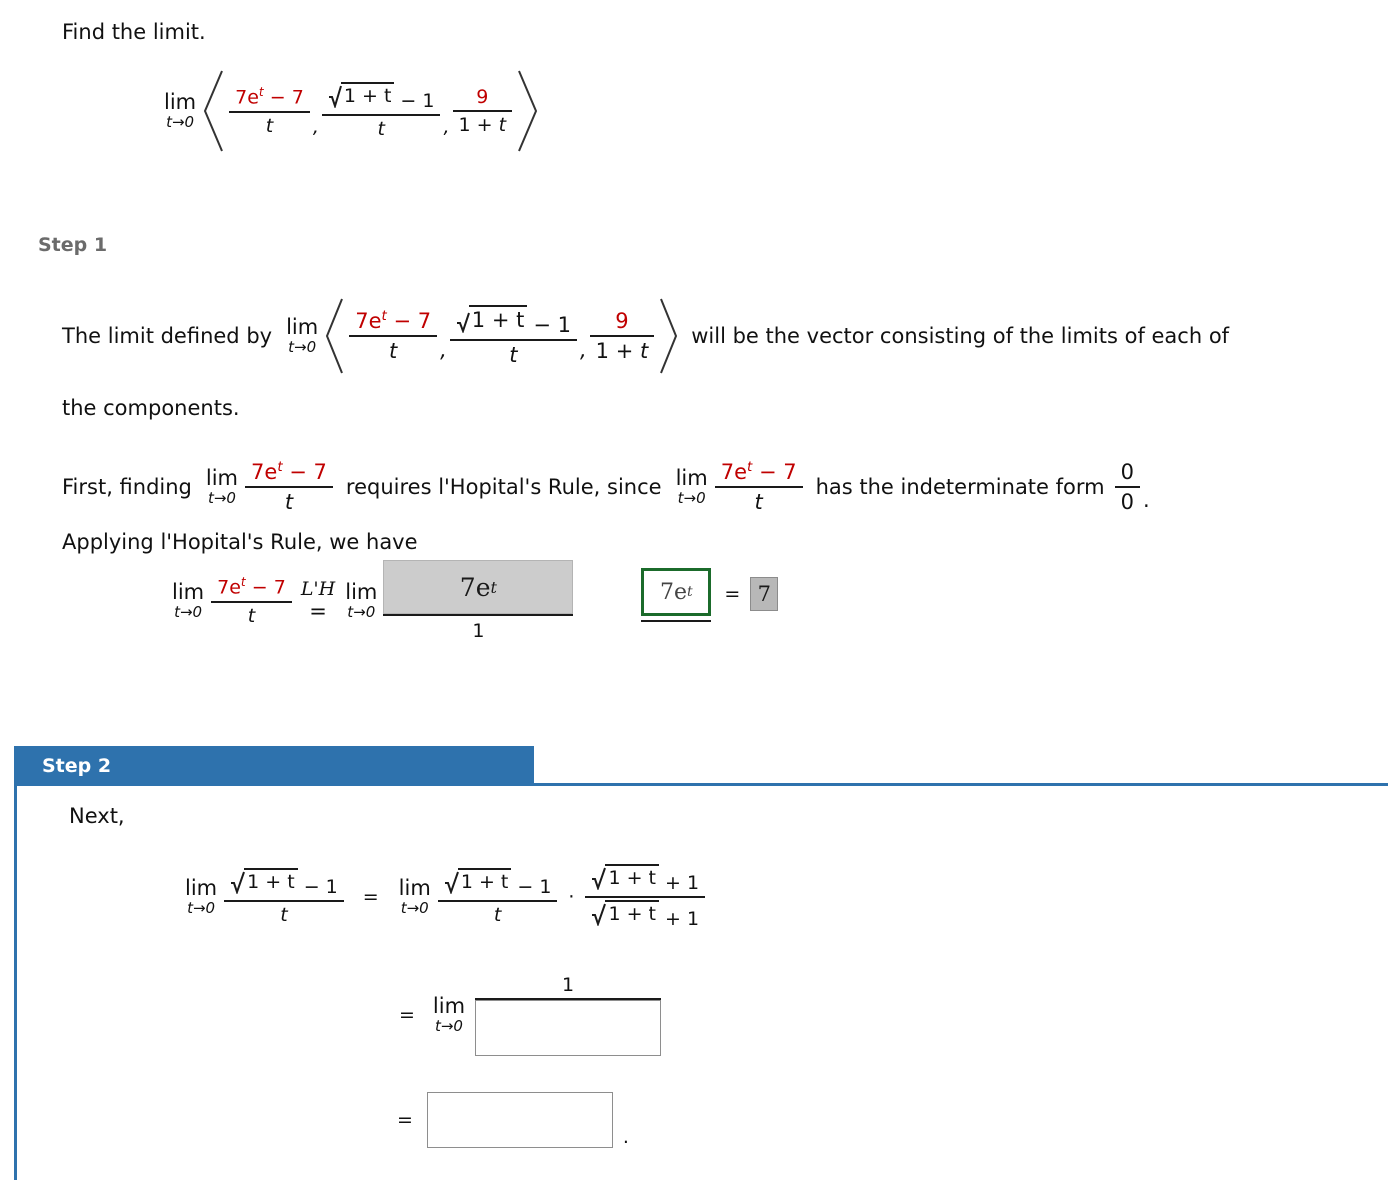 This screenshot has width=1388, height=1180. I want to click on prompt-text: Find the limit., so click(134, 32).